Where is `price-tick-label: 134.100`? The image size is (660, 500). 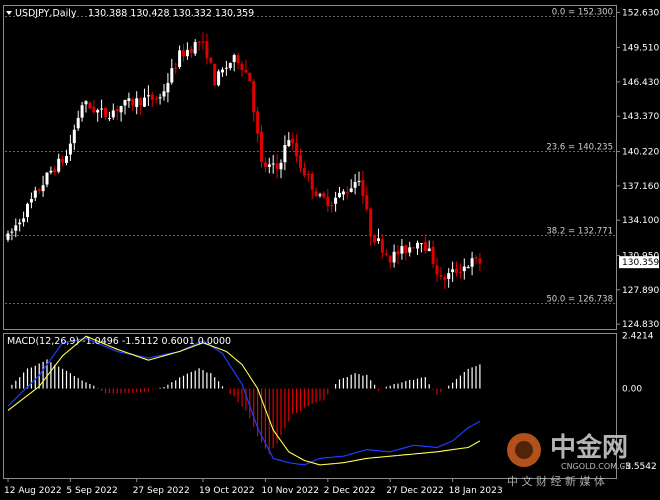 price-tick-label: 134.100 is located at coordinates (640, 221).